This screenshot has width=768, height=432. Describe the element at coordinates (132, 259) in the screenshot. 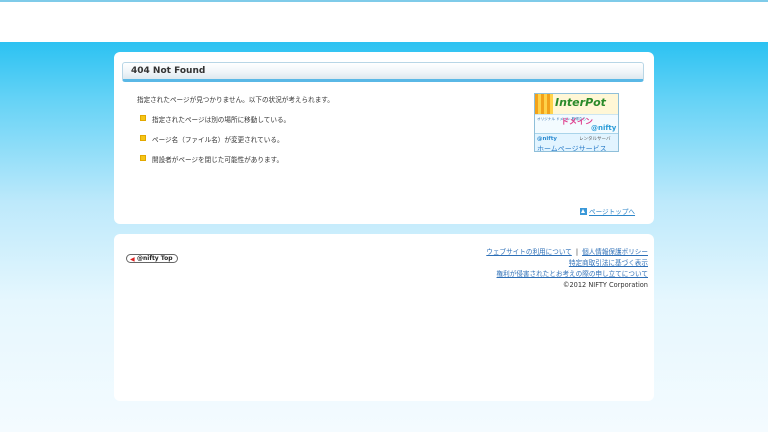

I see `triangle-left-icon: ◀` at that location.